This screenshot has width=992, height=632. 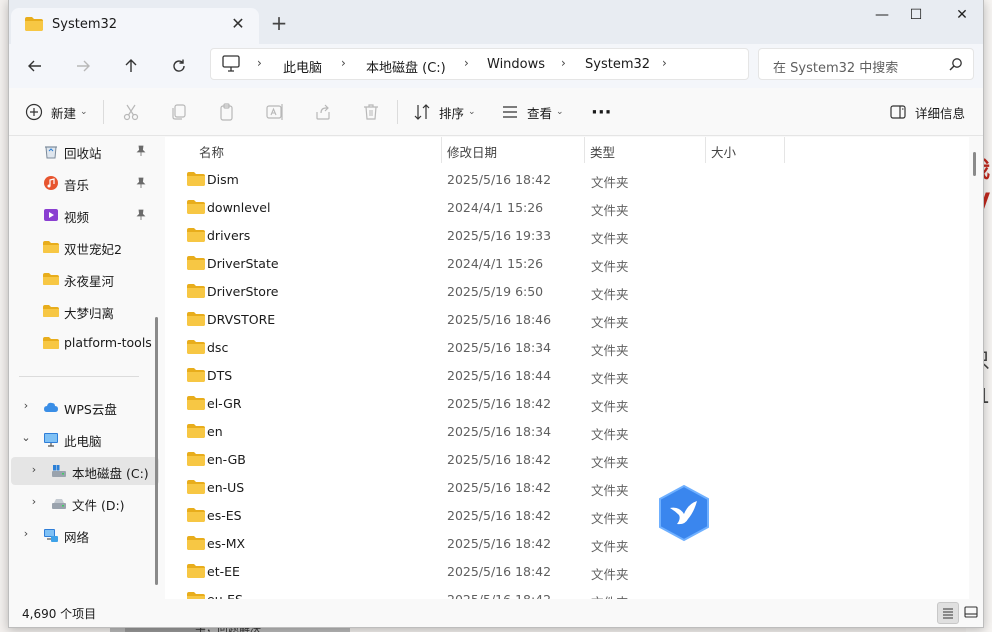 I want to click on pc-icon, so click(x=51, y=440).